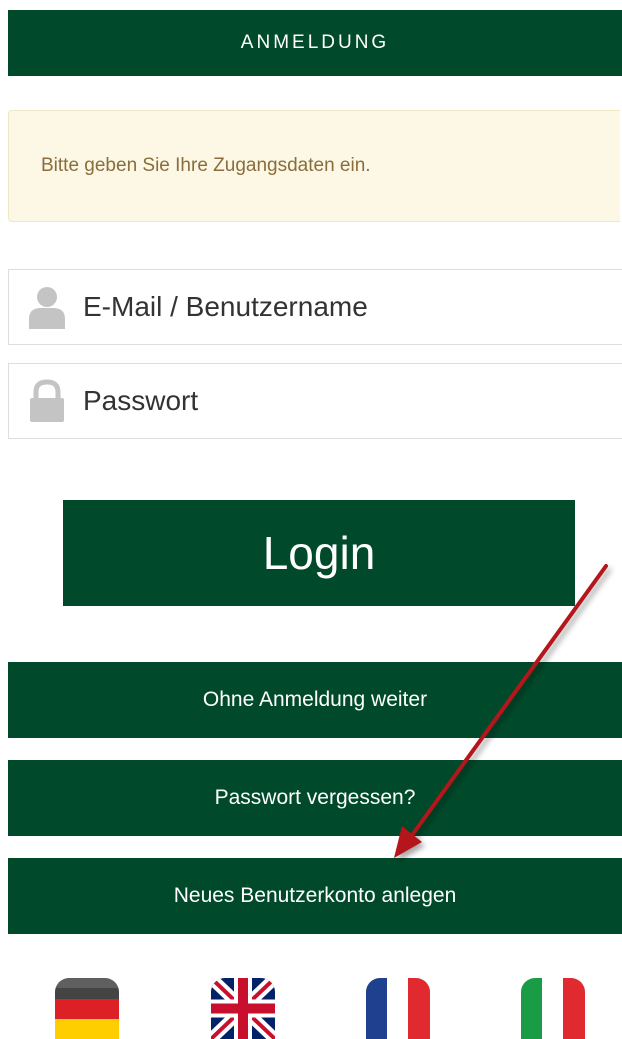 The image size is (622, 1039). I want to click on continue-without-login-label: Ohne Anmeldung weiter, so click(315, 699).